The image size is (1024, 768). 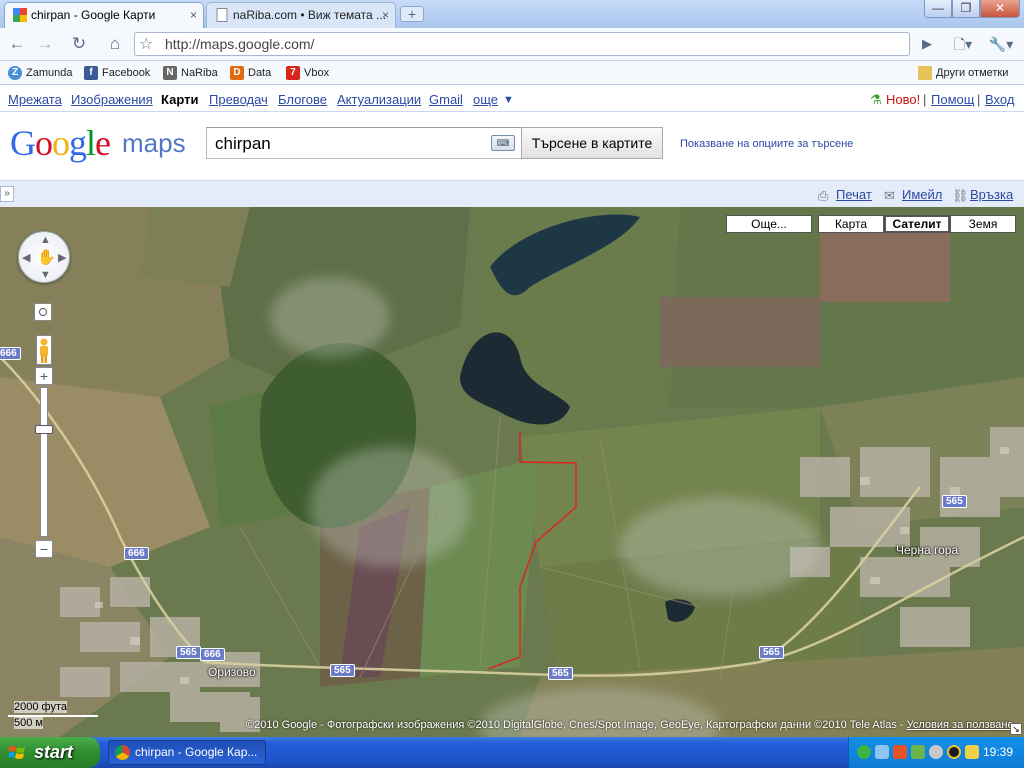 I want to click on bookmark-zamunda: Z Zamunda, so click(x=40, y=73).